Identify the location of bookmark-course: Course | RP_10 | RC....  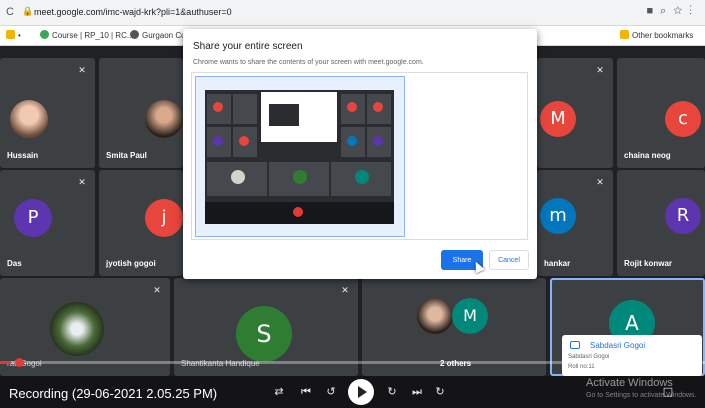
(87, 35).